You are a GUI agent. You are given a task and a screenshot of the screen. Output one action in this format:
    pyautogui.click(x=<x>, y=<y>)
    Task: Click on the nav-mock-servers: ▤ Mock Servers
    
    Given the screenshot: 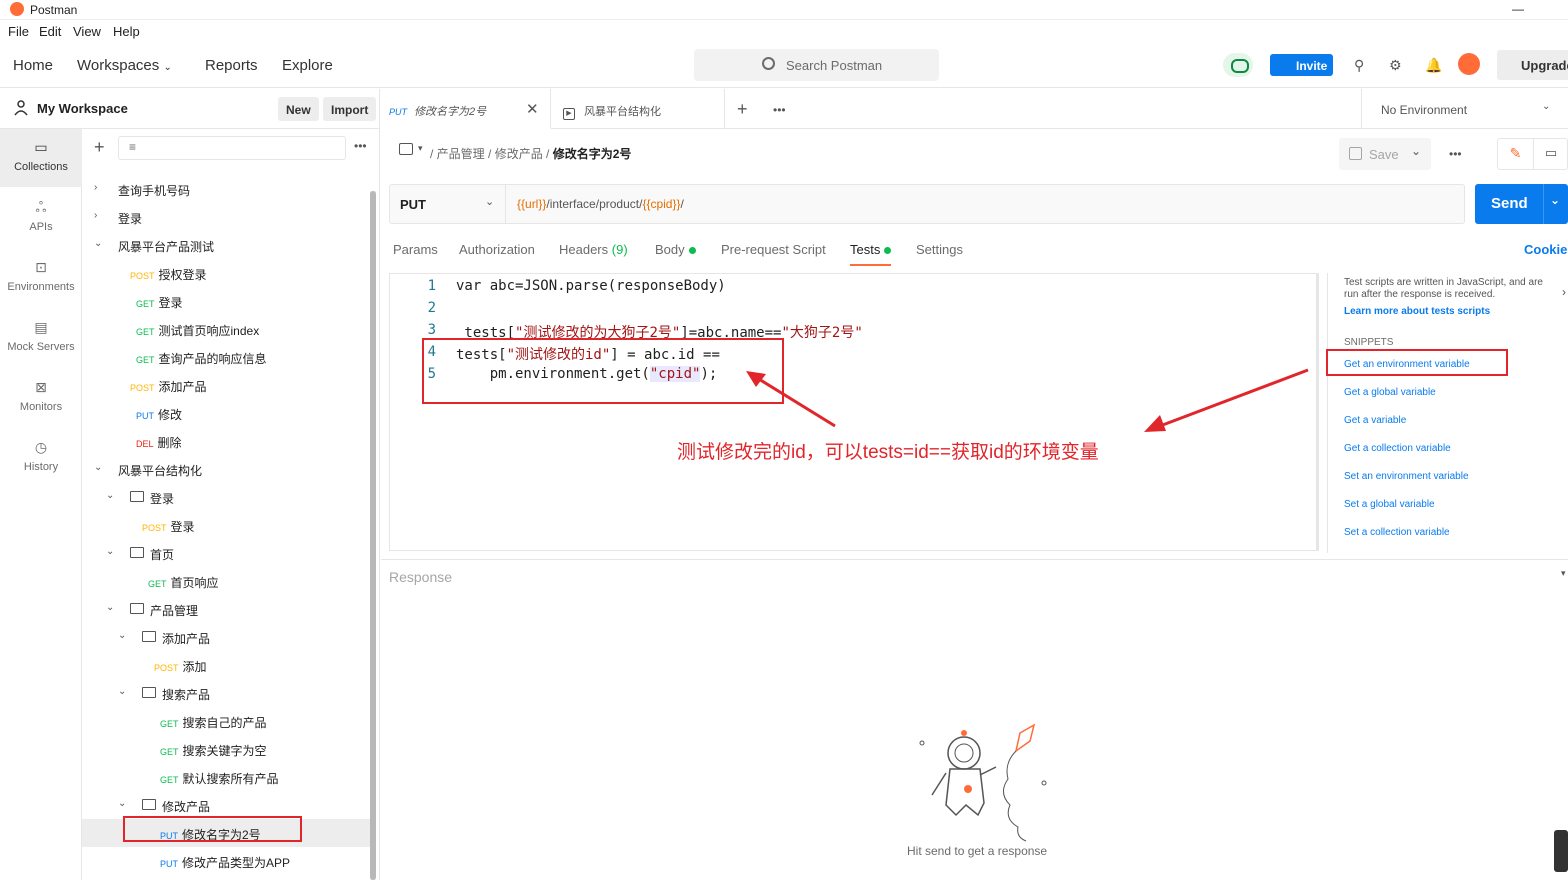 What is the action you would take?
    pyautogui.click(x=41, y=338)
    